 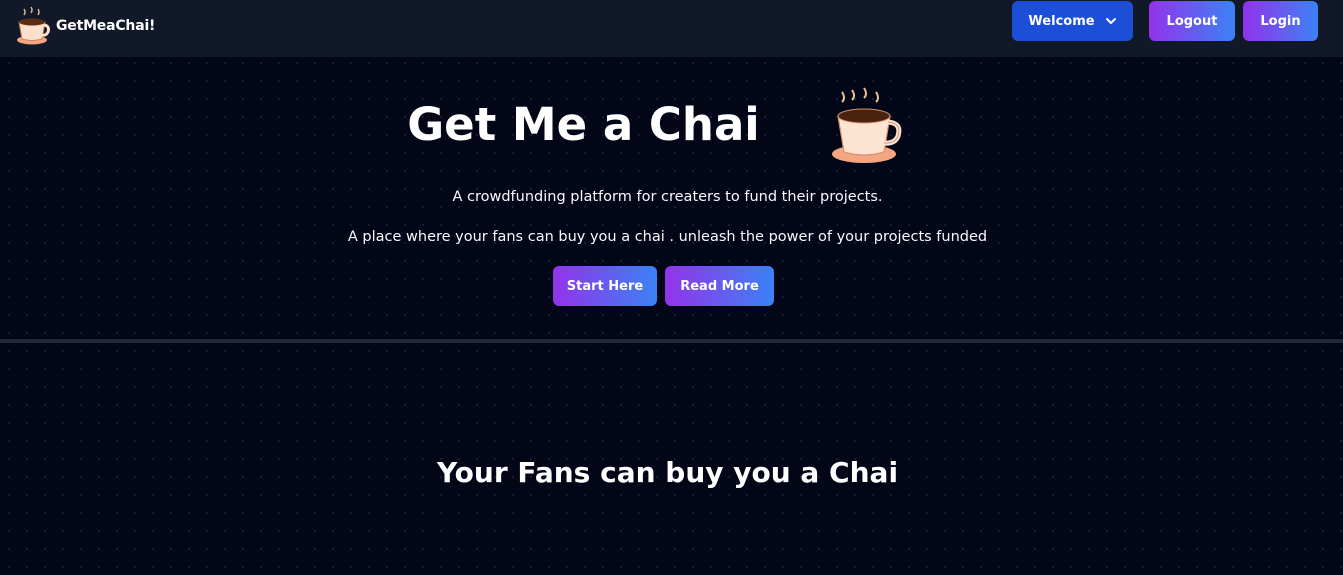 What do you see at coordinates (1110, 21) in the screenshot?
I see `chevron-down-icon` at bounding box center [1110, 21].